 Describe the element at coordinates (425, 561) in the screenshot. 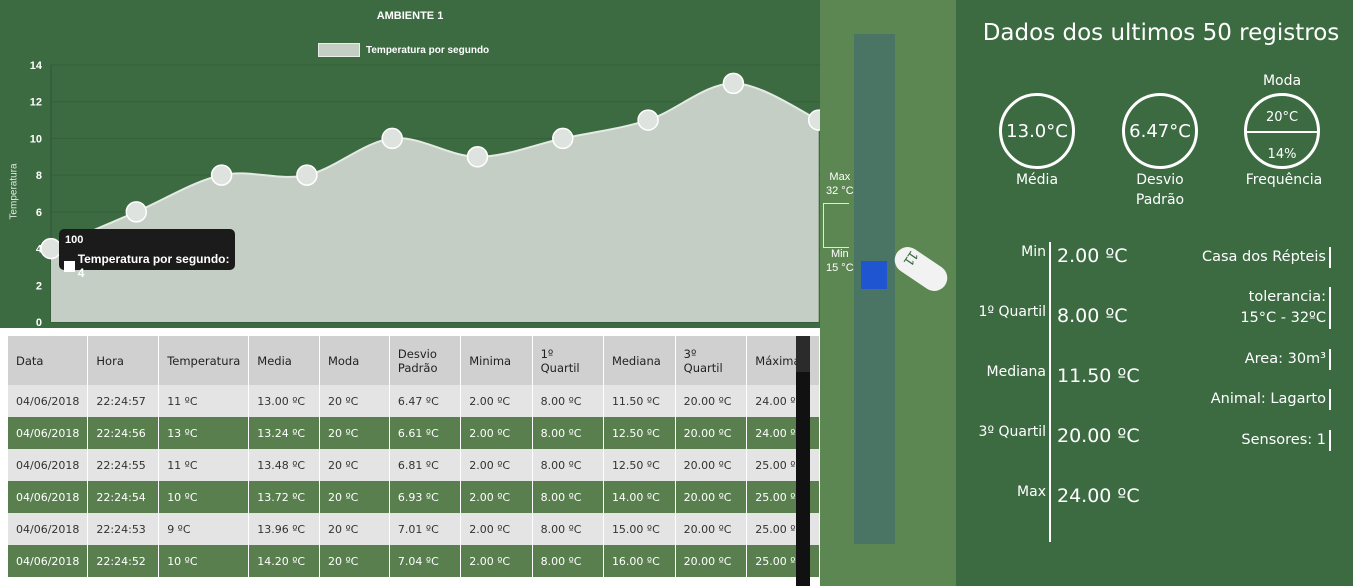

I see `table-cell: 7.04 ºC` at that location.